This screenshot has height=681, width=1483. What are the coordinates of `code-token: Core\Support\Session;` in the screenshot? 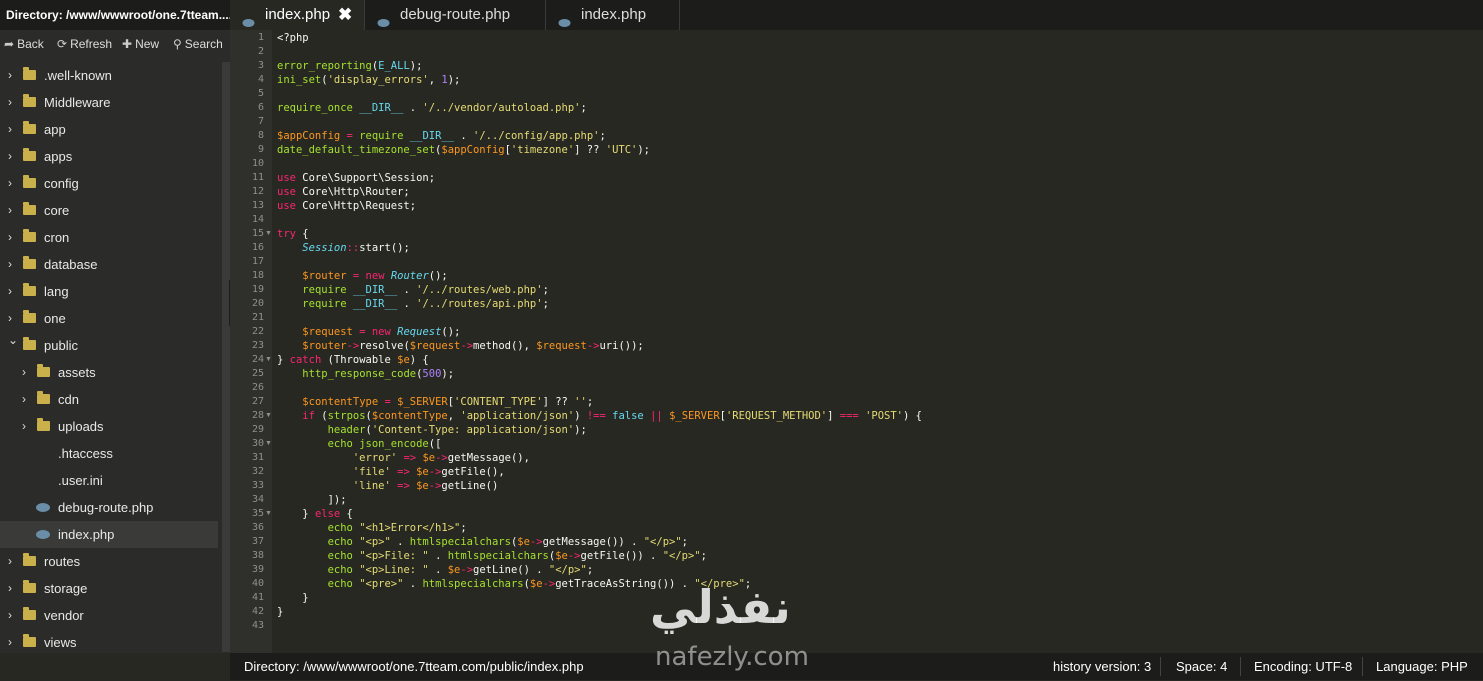 It's located at (365, 178).